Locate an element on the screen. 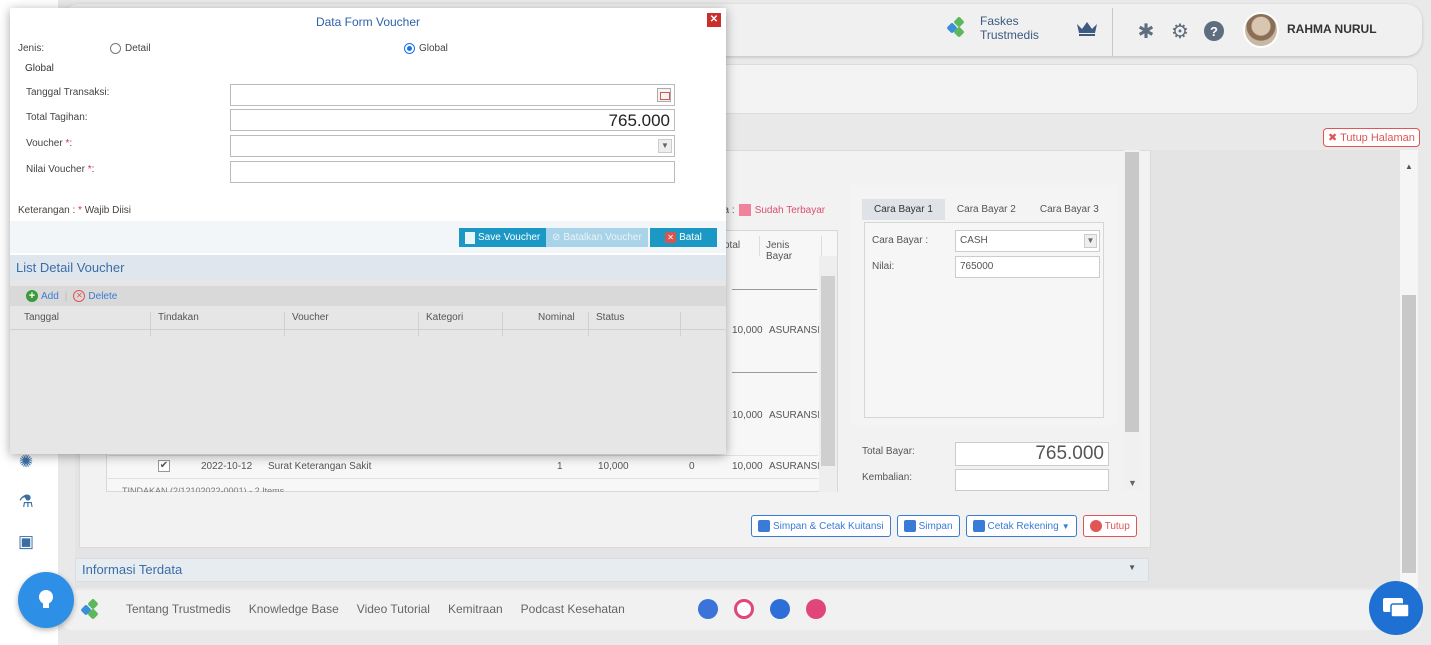  footer-link-knowledge: Knowledge Base is located at coordinates (294, 609).